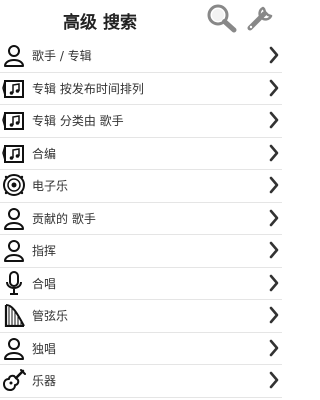 The width and height of the screenshot is (320, 400). What do you see at coordinates (260, 18) in the screenshot?
I see `wrench-icon` at bounding box center [260, 18].